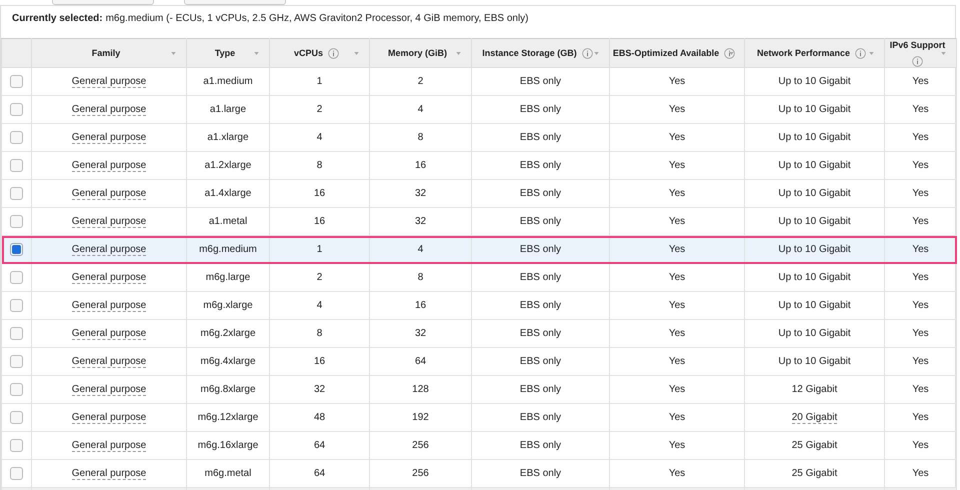  I want to click on column-header: Family, so click(109, 53).